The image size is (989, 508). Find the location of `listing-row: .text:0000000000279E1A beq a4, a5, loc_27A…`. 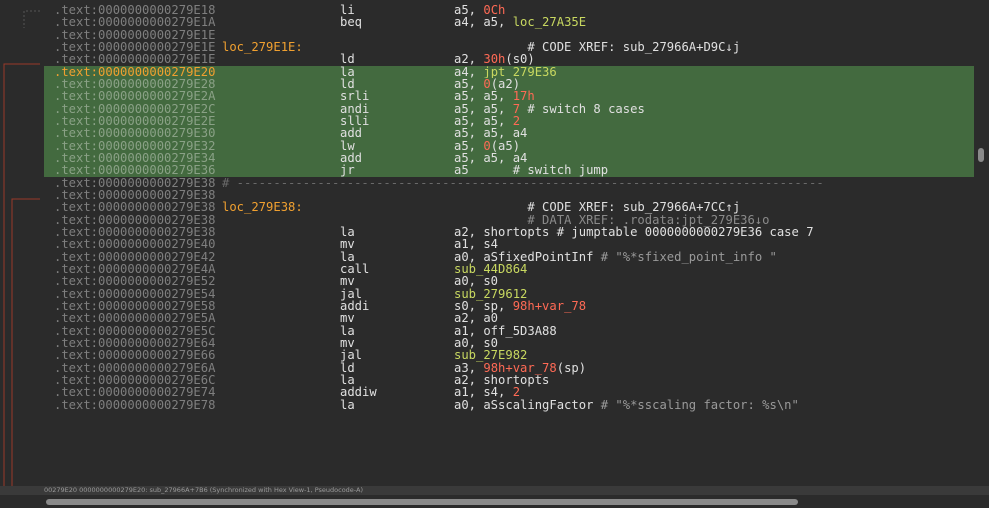

listing-row: .text:0000000000279E1A beq a4, a5, loc_27A… is located at coordinates (509, 22).